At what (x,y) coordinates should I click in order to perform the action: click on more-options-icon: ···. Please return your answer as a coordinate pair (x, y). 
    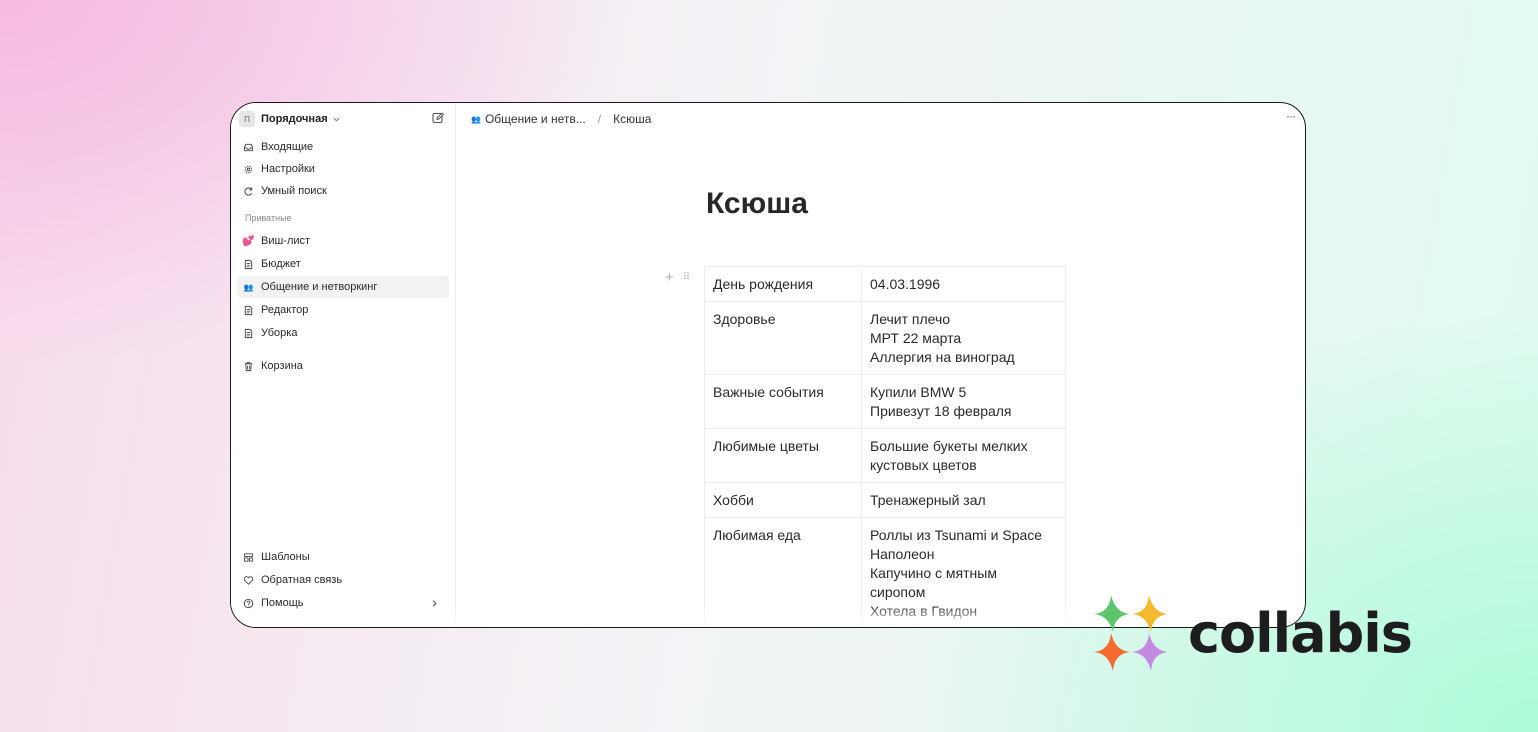
    Looking at the image, I should click on (1291, 116).